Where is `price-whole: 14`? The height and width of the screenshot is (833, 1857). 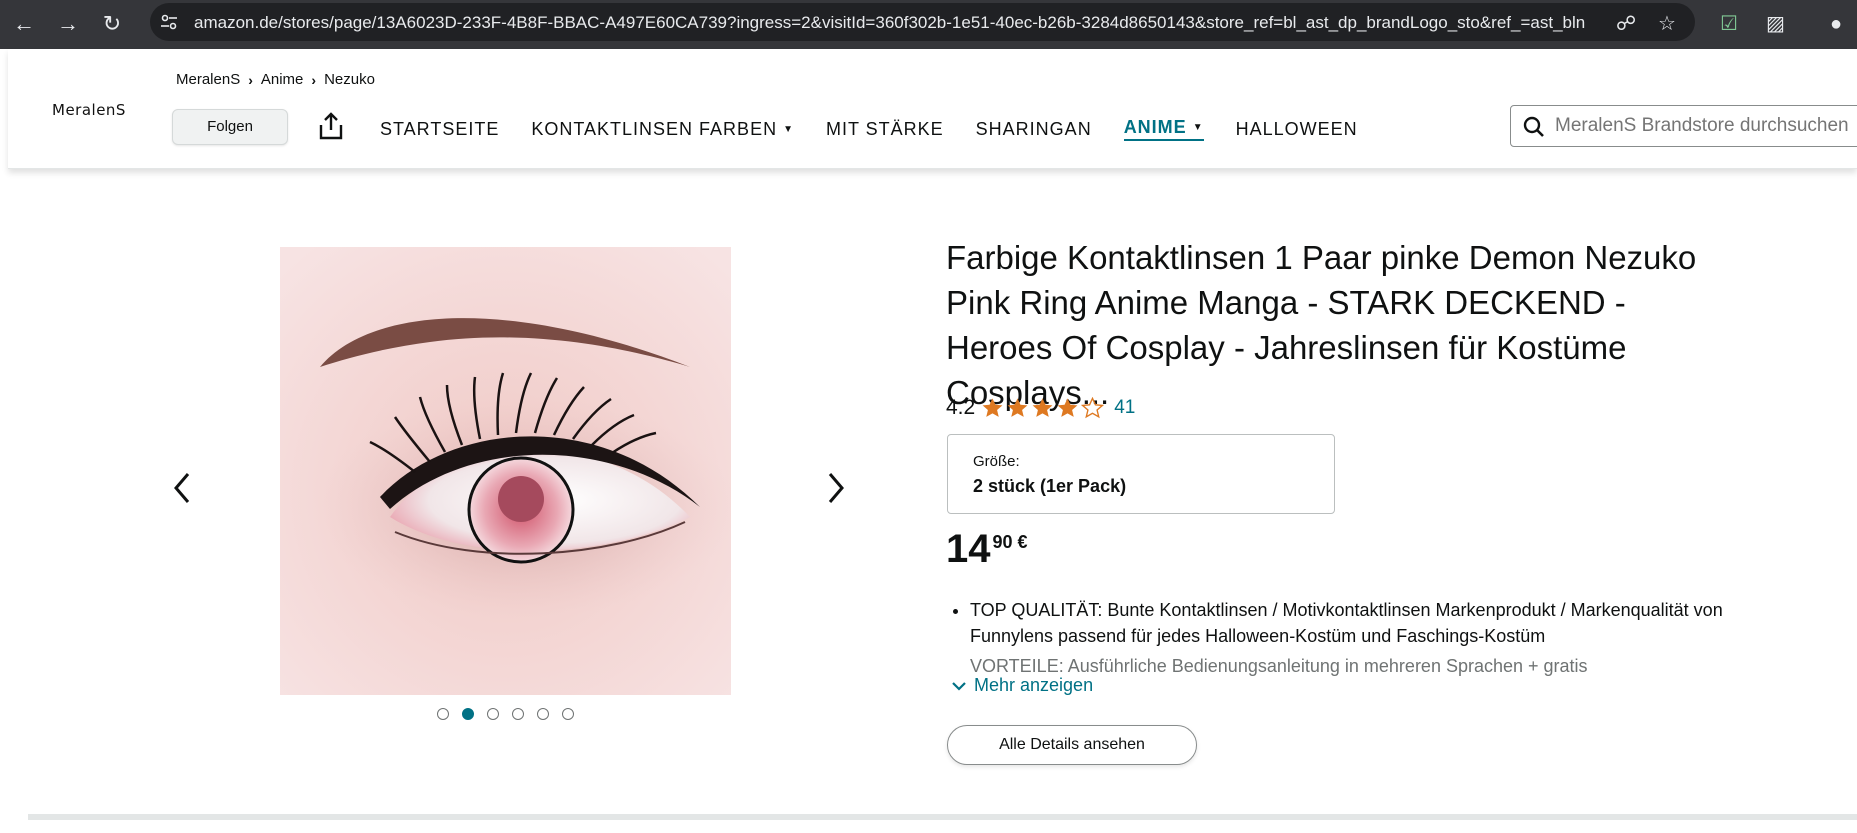 price-whole: 14 is located at coordinates (968, 549).